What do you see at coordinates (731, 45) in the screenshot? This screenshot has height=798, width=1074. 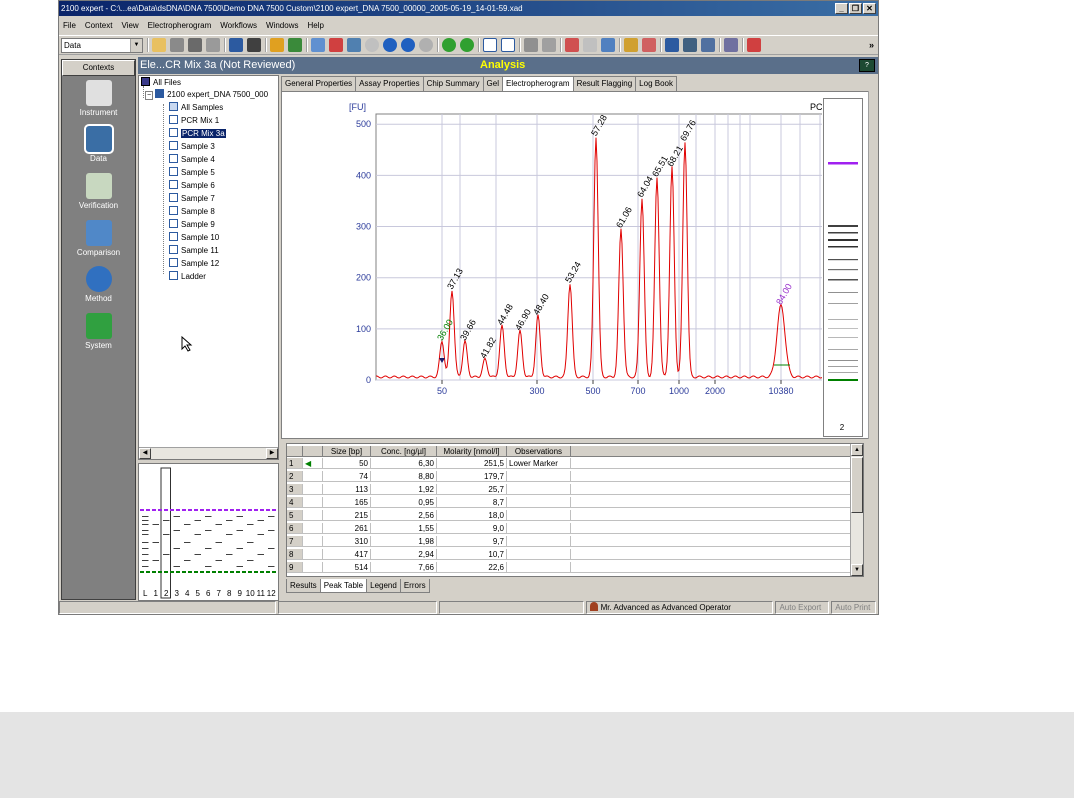 I see `flag-icon` at bounding box center [731, 45].